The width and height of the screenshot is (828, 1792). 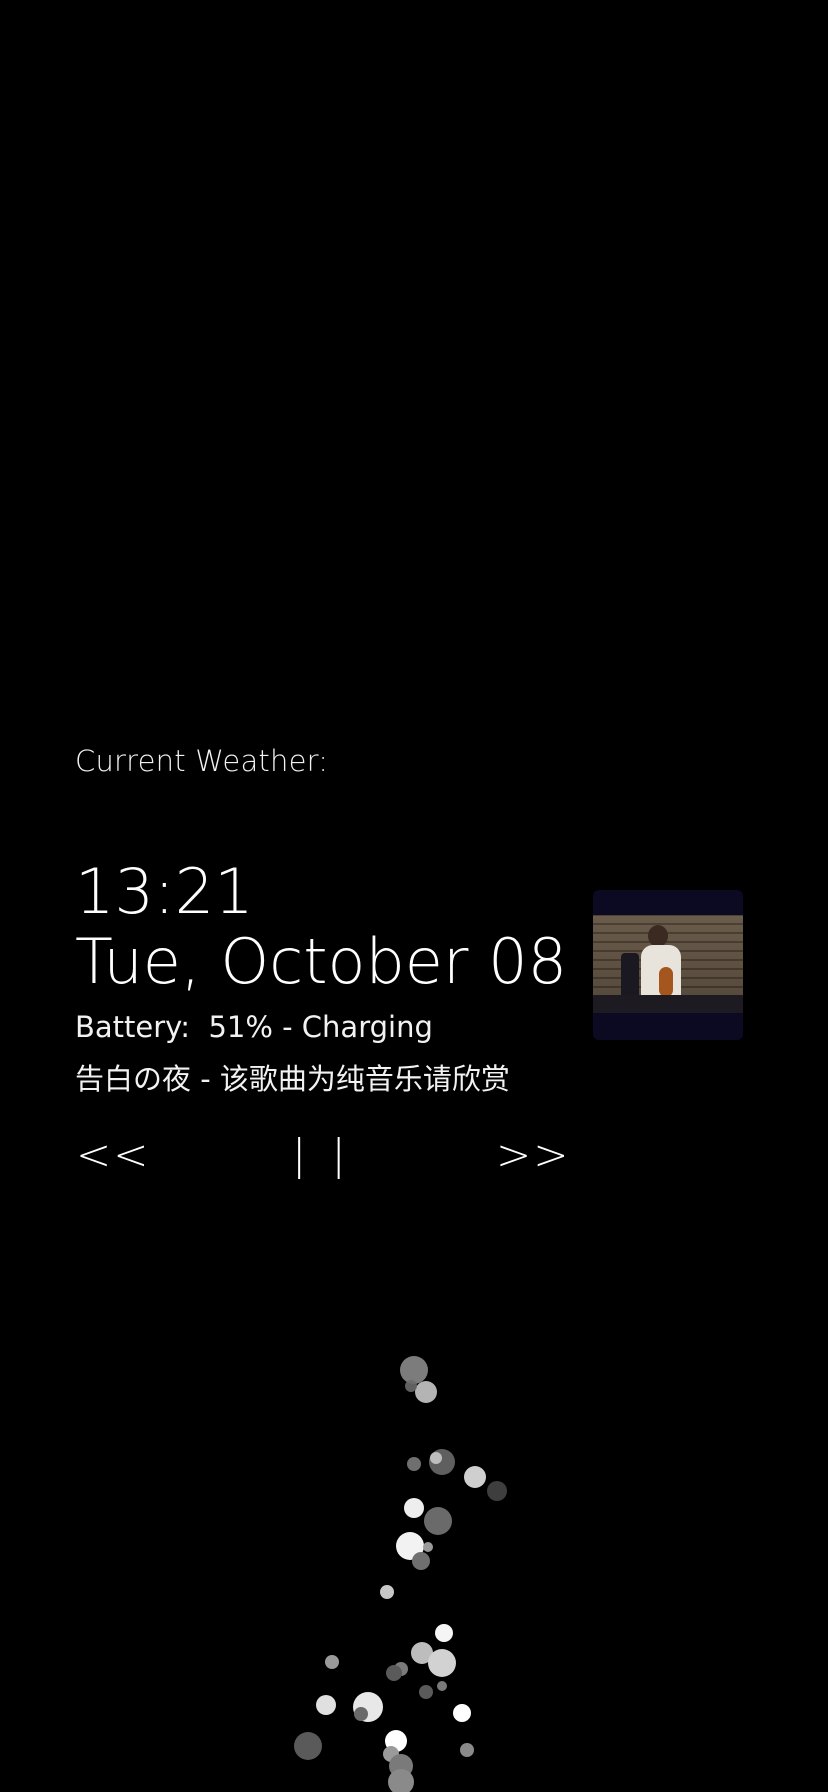 I want to click on battery-status: Battery: 51% - Charging, so click(x=254, y=1027).